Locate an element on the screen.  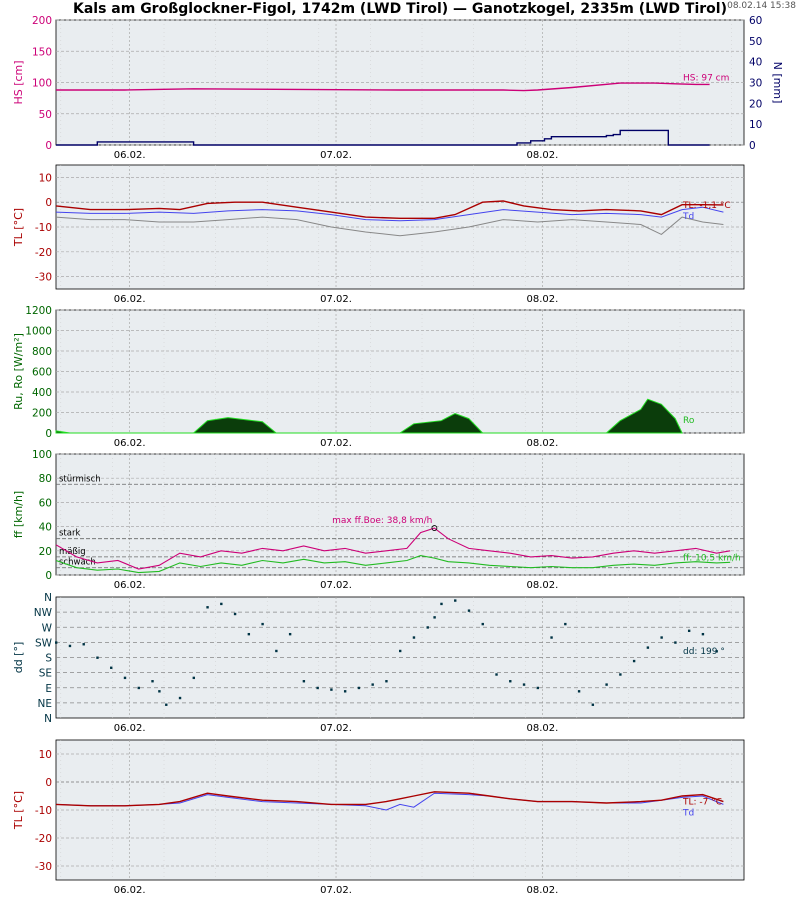
y-axis-label: HS [cm] is located at coordinates (18, 82).